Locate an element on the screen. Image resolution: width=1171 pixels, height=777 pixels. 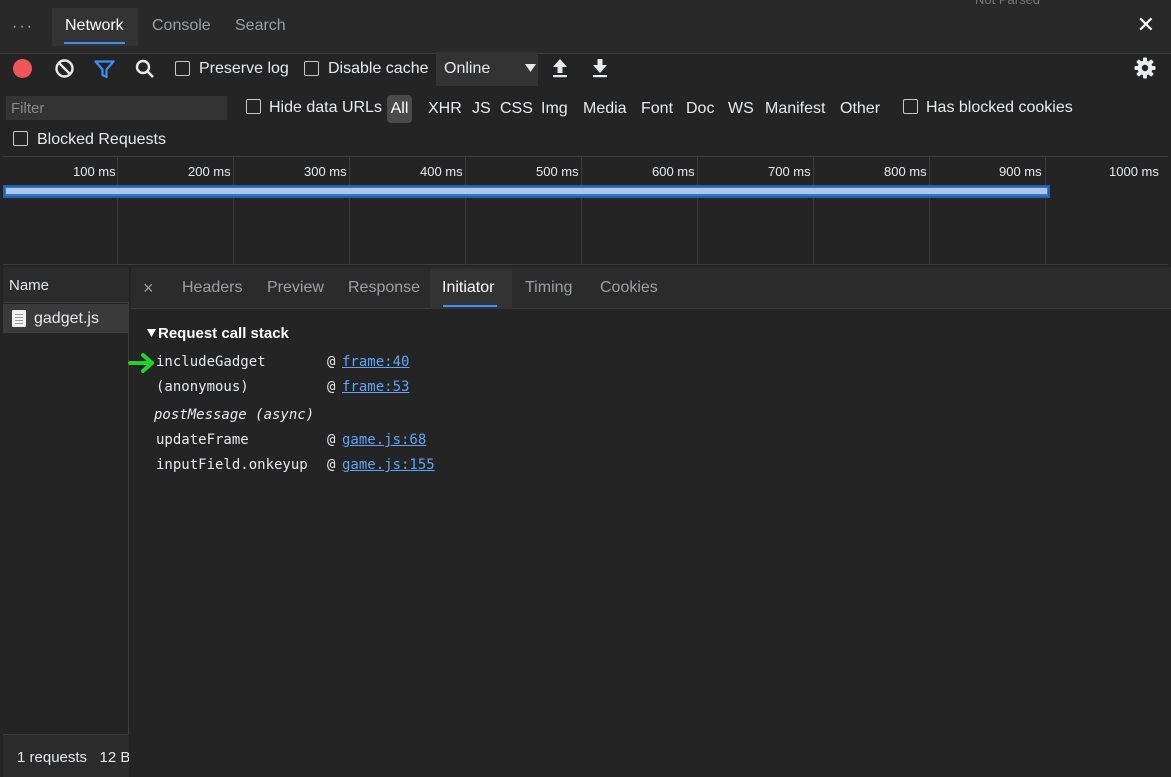
expand-triangle-icon is located at coordinates (151, 333).